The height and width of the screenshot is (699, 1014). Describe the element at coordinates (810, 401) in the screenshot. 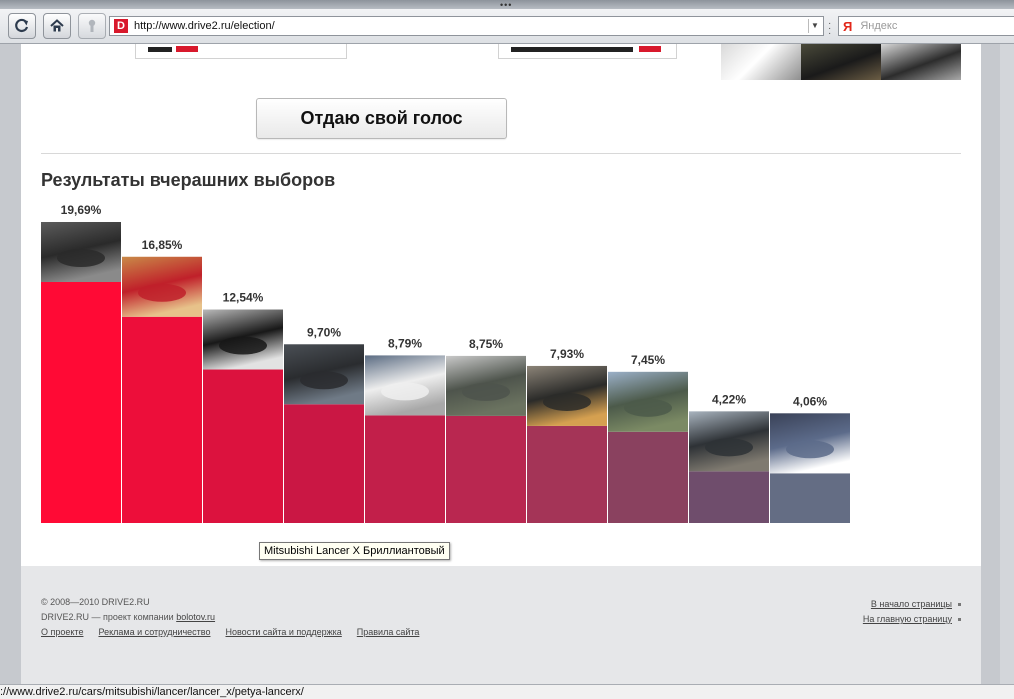

I see `bar-value-label: 4,06%` at that location.